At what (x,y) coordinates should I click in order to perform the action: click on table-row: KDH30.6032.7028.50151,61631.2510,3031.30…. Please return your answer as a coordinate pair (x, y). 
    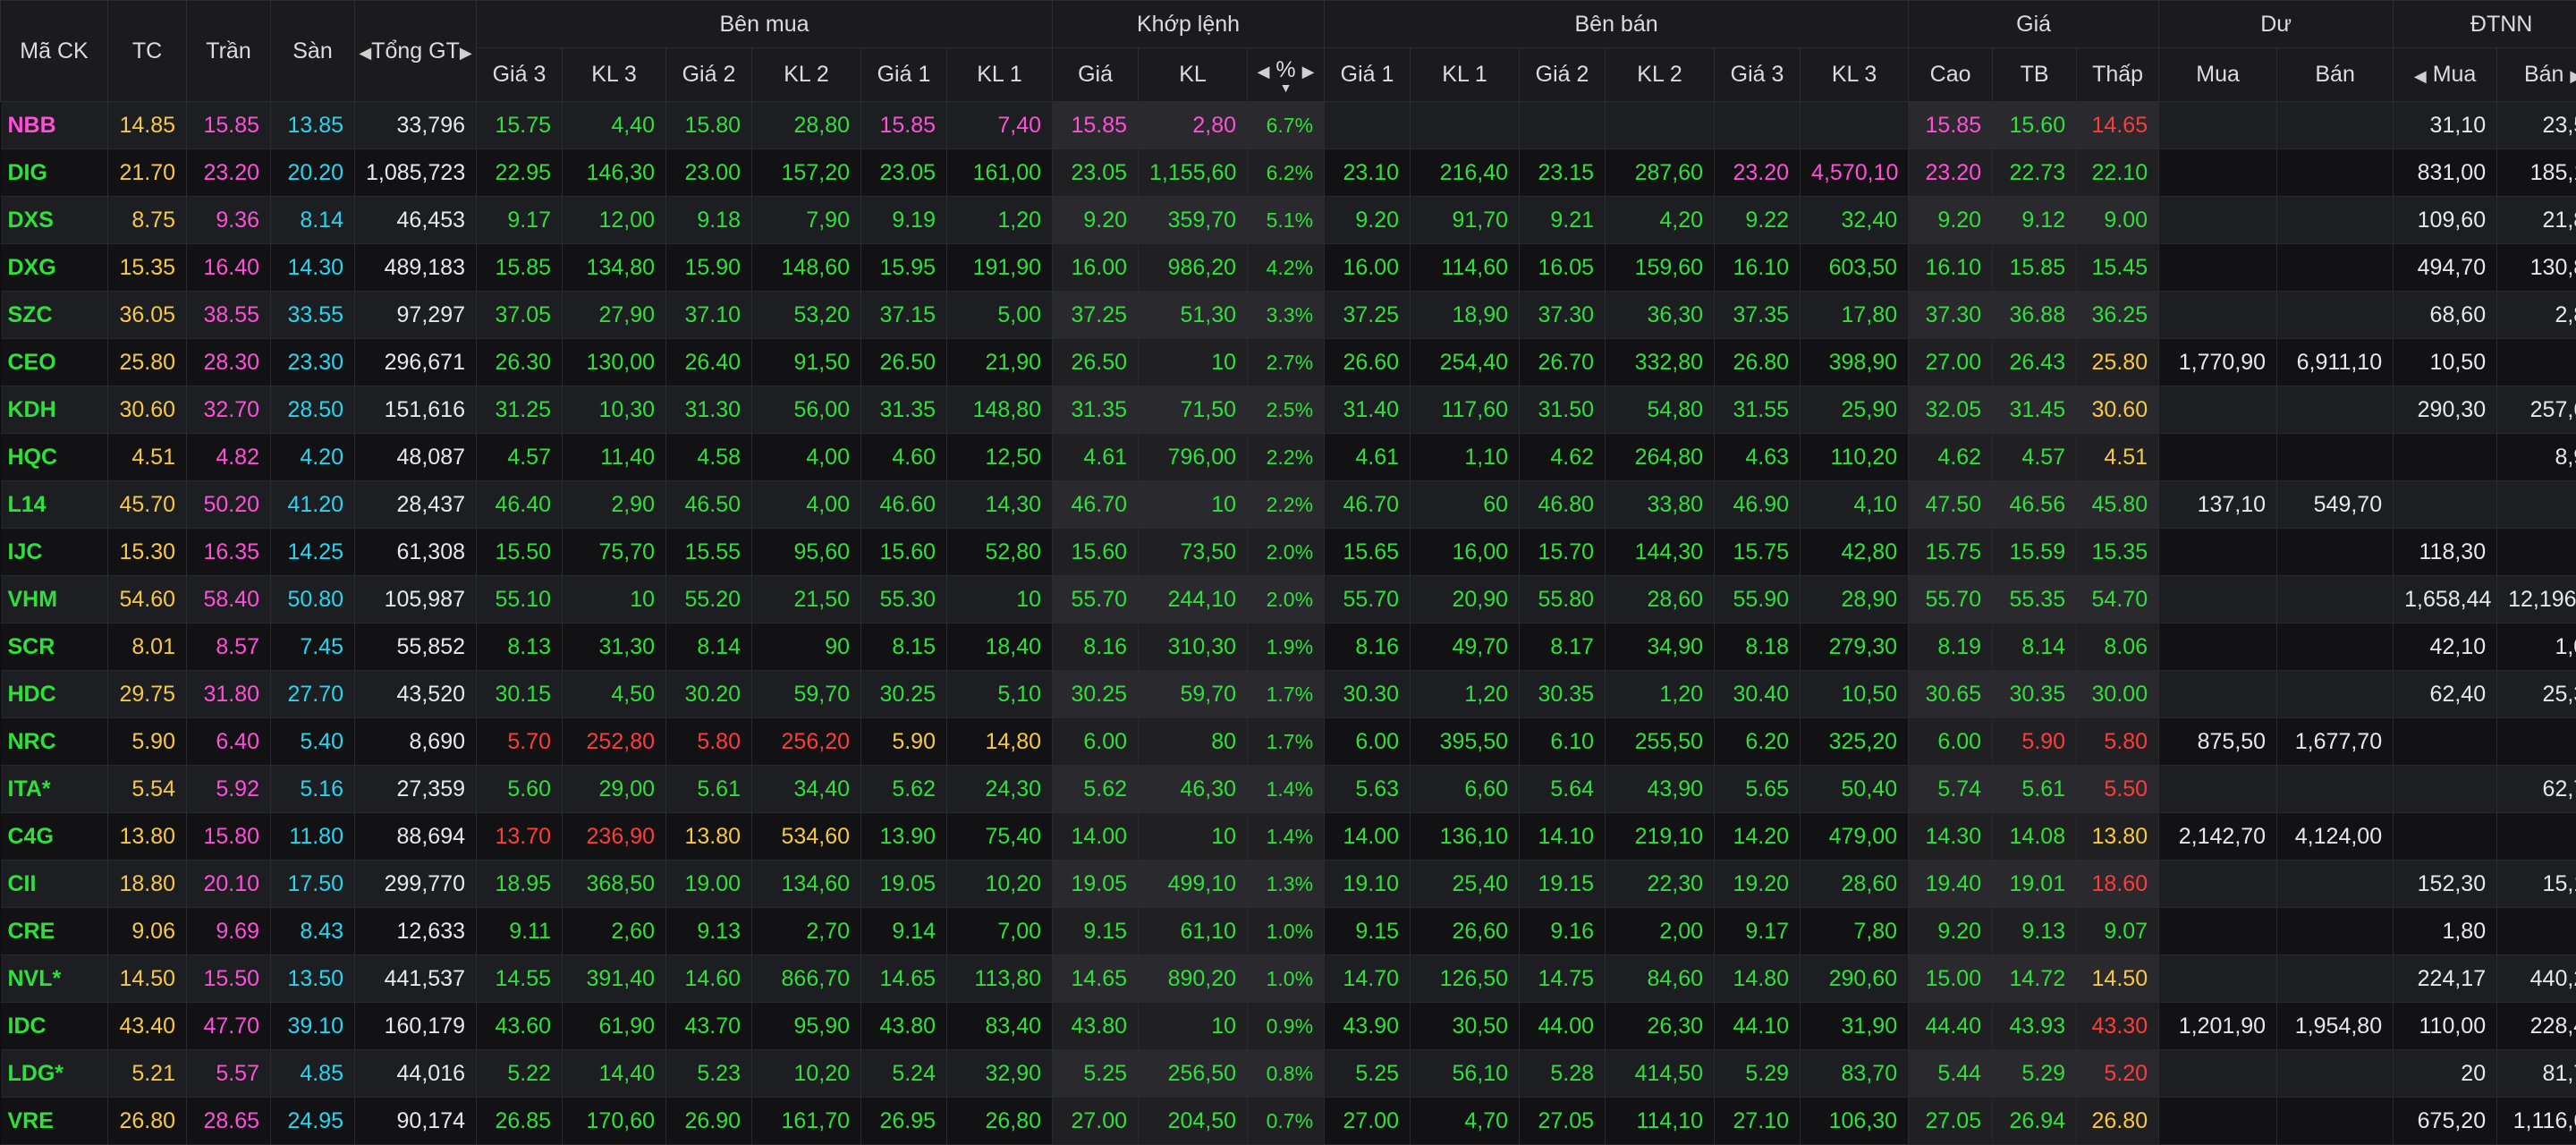
    Looking at the image, I should click on (1288, 410).